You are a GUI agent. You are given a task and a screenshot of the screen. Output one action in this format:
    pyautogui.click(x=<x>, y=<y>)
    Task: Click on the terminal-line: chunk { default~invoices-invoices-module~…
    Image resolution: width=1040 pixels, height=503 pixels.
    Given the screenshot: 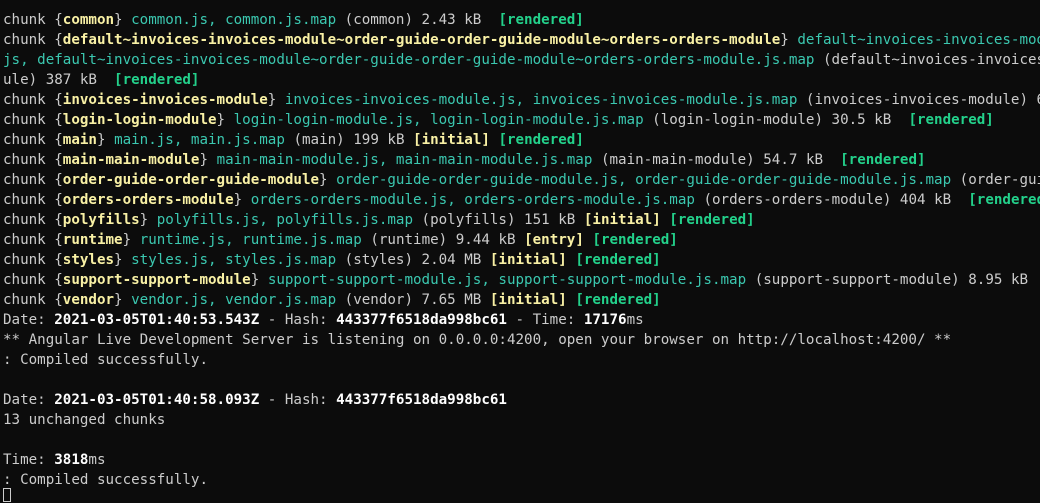 What is the action you would take?
    pyautogui.click(x=521, y=40)
    